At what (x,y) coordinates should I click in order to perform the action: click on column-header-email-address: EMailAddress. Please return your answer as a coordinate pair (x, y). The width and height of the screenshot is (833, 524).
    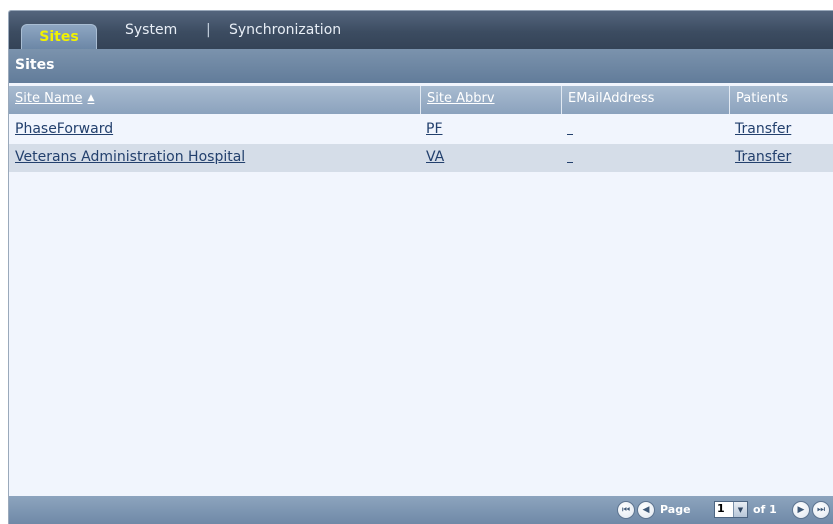
    Looking at the image, I should click on (645, 100).